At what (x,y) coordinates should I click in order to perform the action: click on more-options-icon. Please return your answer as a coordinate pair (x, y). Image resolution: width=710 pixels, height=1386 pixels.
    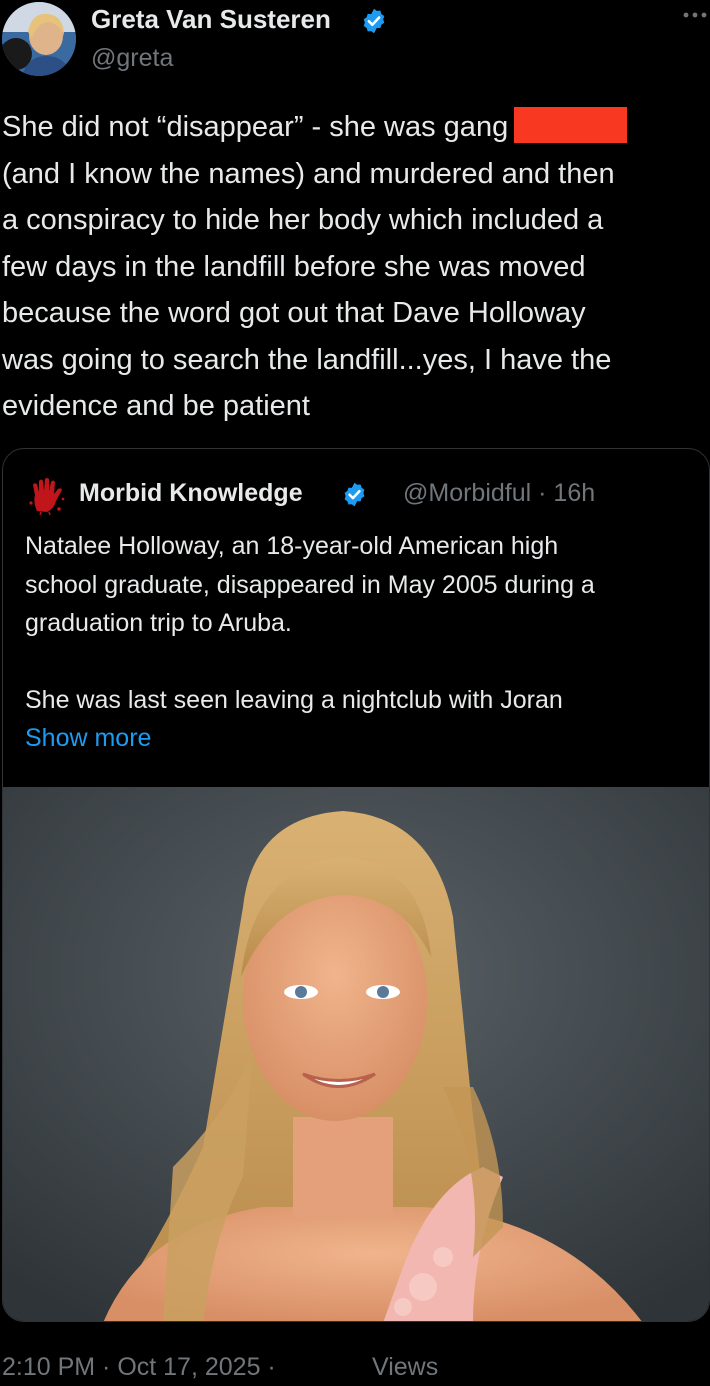
    Looking at the image, I should click on (695, 15).